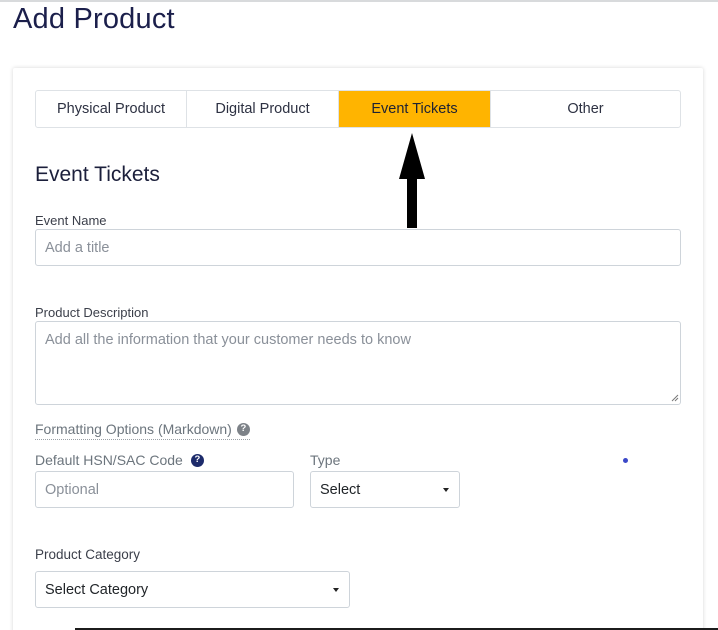  I want to click on event-name-label: Event Name, so click(71, 220).